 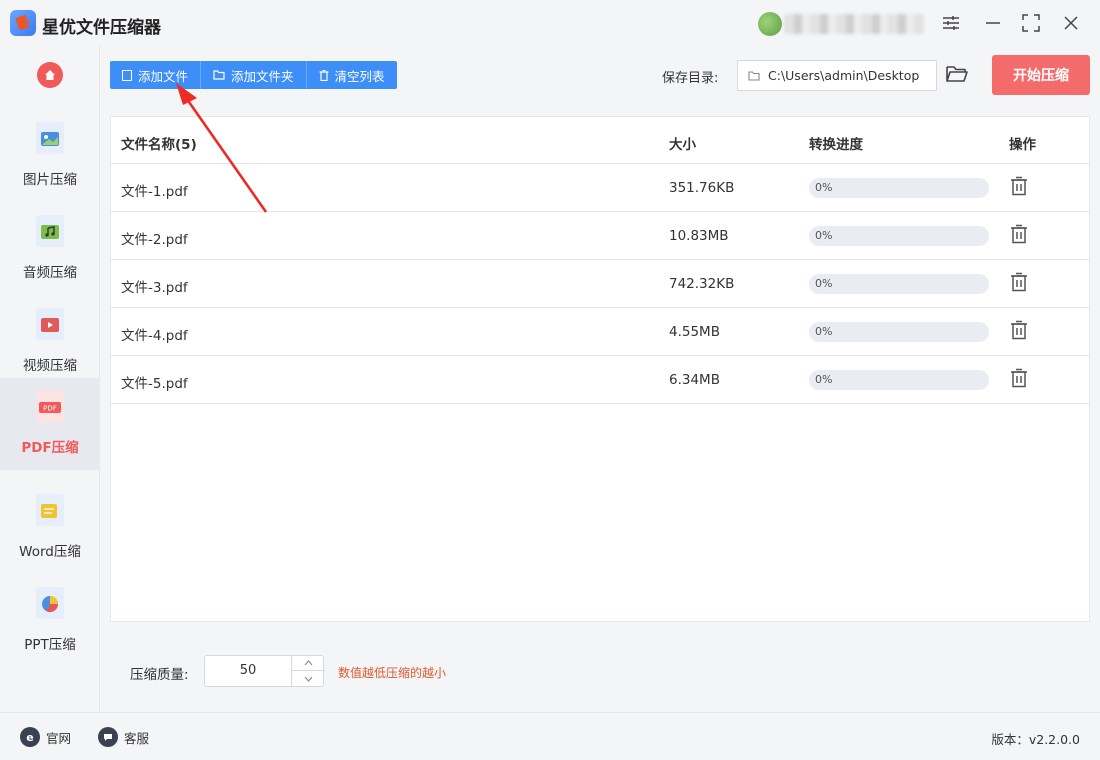 I want to click on sidebar-item-label: 视频压缩, so click(x=50, y=366).